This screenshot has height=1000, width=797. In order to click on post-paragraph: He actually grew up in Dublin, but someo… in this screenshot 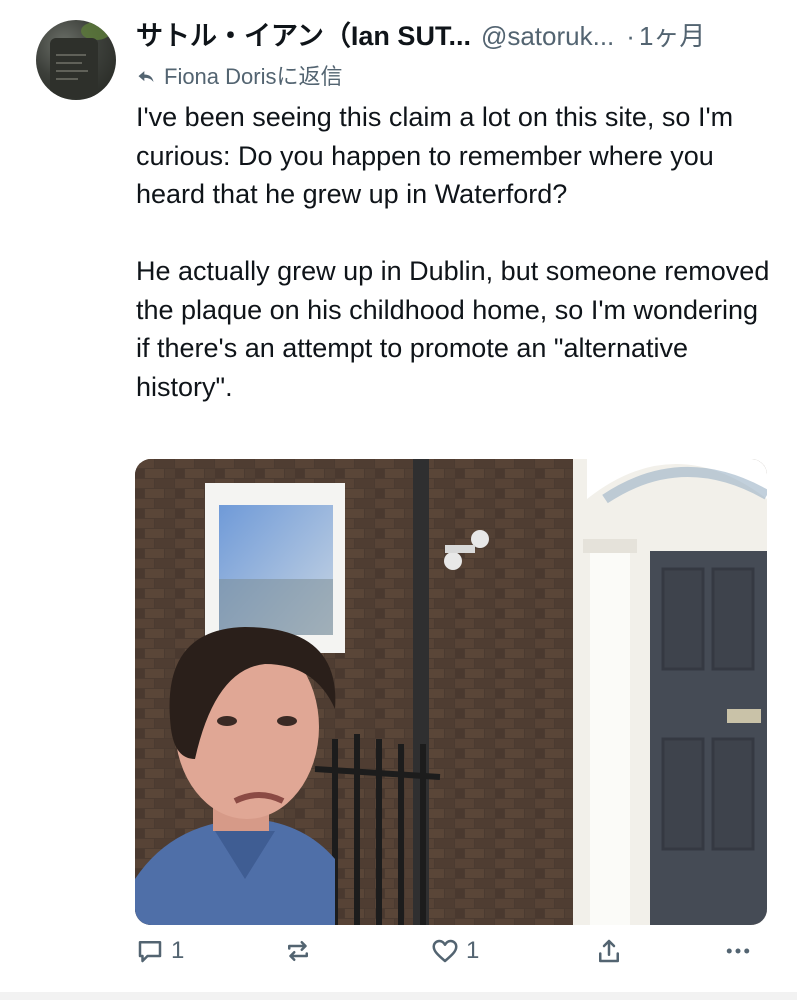, I will do `click(453, 329)`.